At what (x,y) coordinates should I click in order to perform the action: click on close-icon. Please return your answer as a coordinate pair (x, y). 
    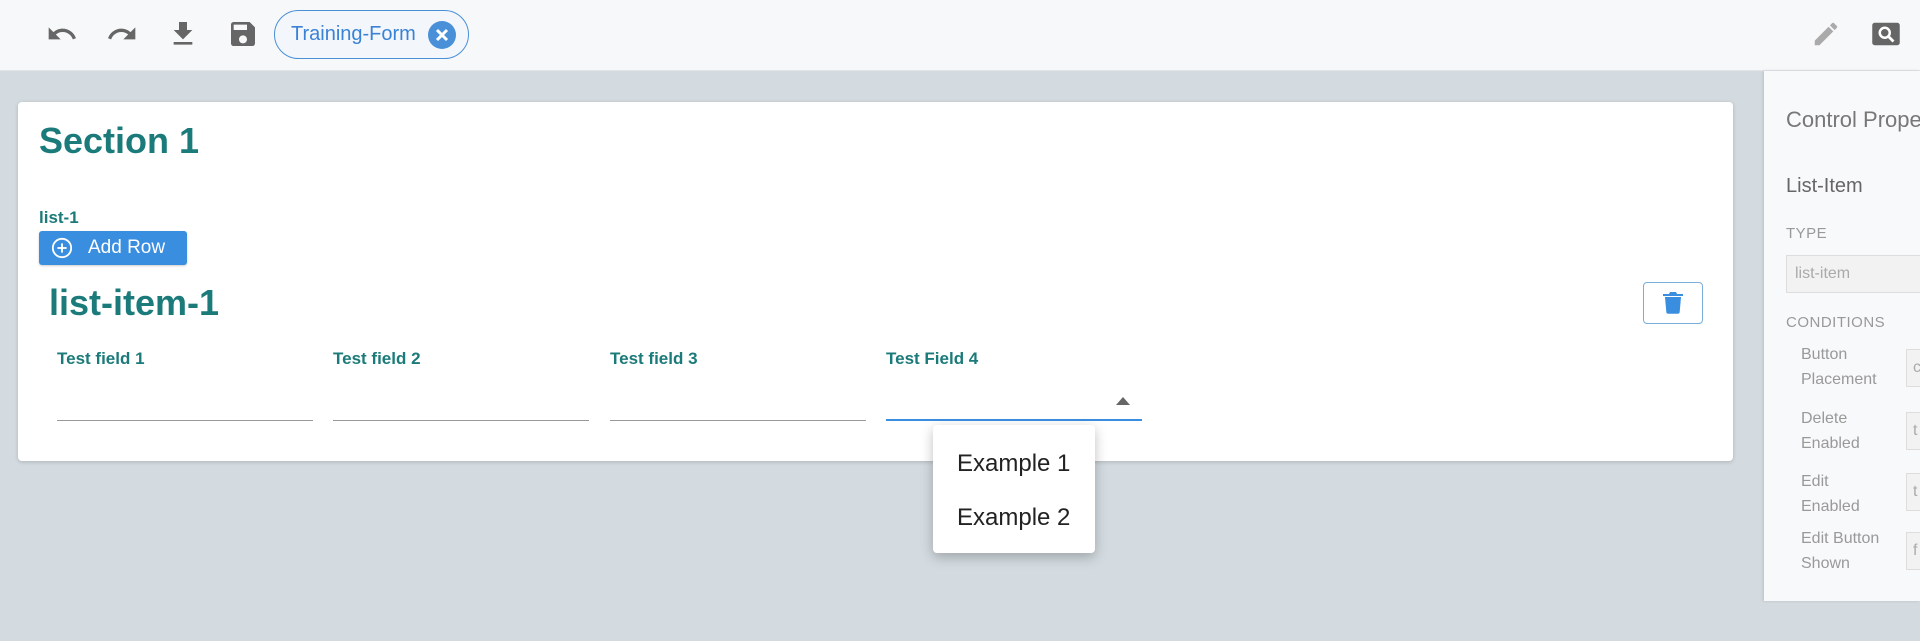
    Looking at the image, I should click on (441, 34).